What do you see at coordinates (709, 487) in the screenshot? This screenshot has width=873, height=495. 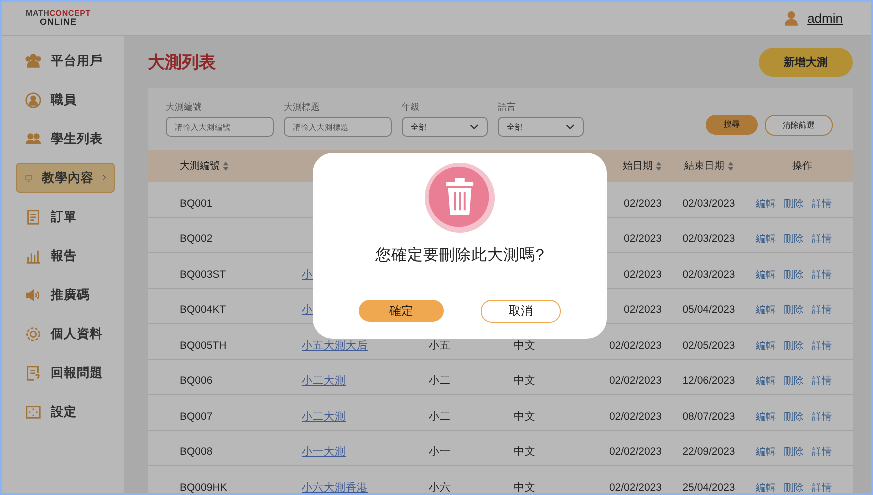 I see `table-cell: 25/04/2023` at bounding box center [709, 487].